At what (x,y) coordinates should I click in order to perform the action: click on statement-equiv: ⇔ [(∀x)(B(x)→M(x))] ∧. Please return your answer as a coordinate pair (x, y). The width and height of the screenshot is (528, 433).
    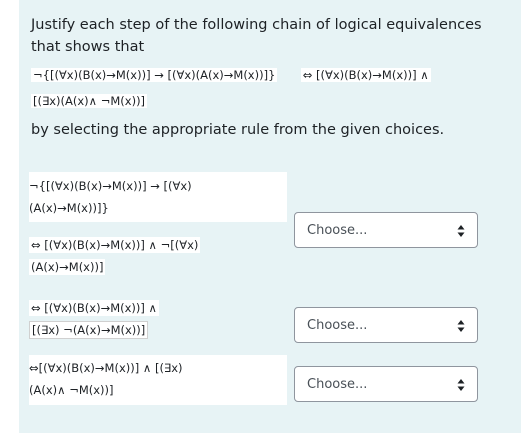
    Looking at the image, I should click on (365, 75).